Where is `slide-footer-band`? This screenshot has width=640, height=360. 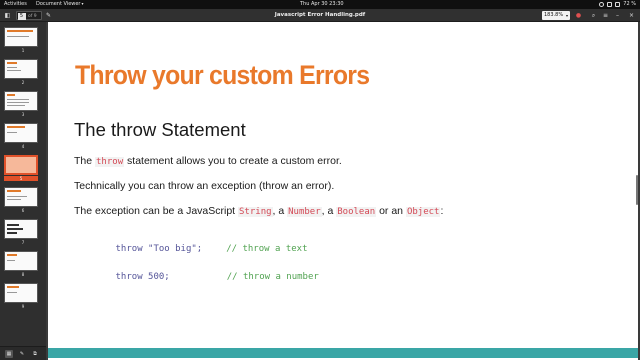
slide-footer-band is located at coordinates (343, 353).